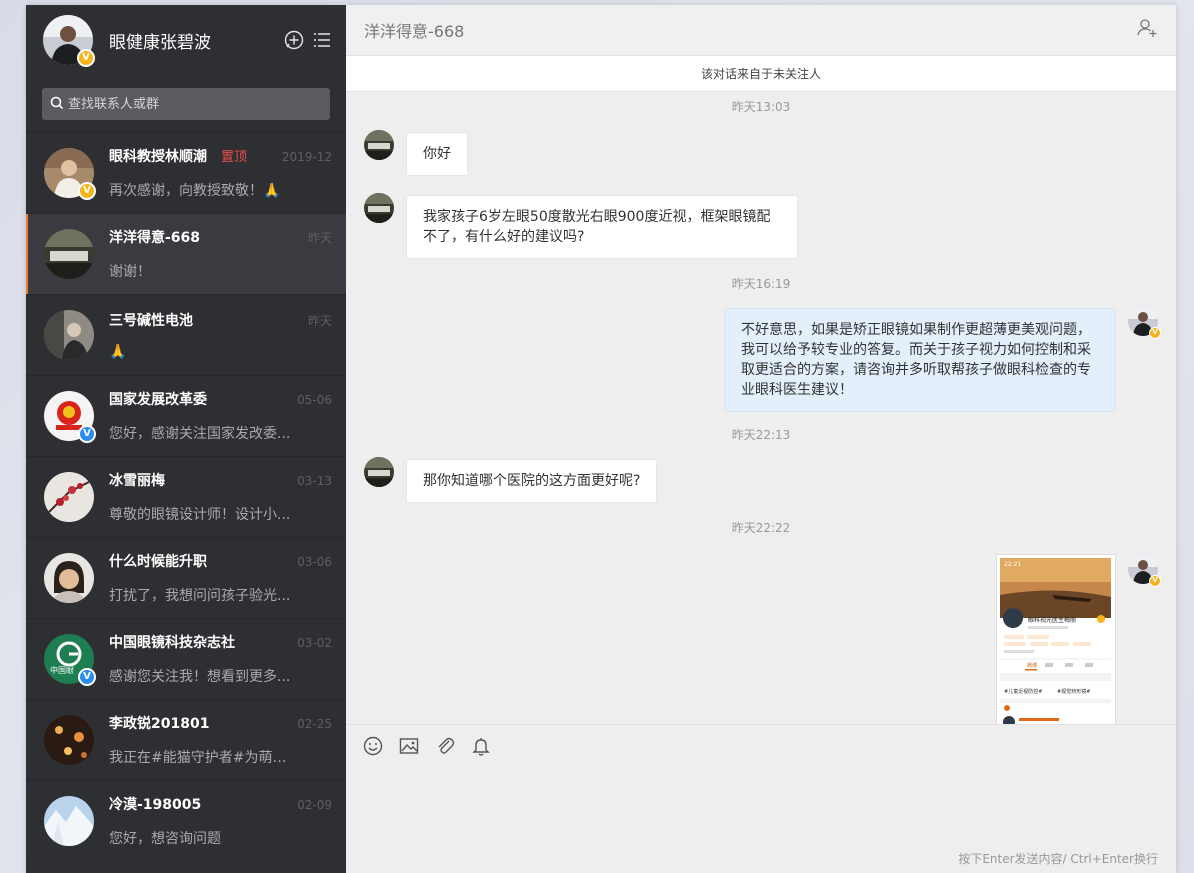 This screenshot has width=1194, height=873. Describe the element at coordinates (1147, 30) in the screenshot. I see `add-contact-icon` at that location.